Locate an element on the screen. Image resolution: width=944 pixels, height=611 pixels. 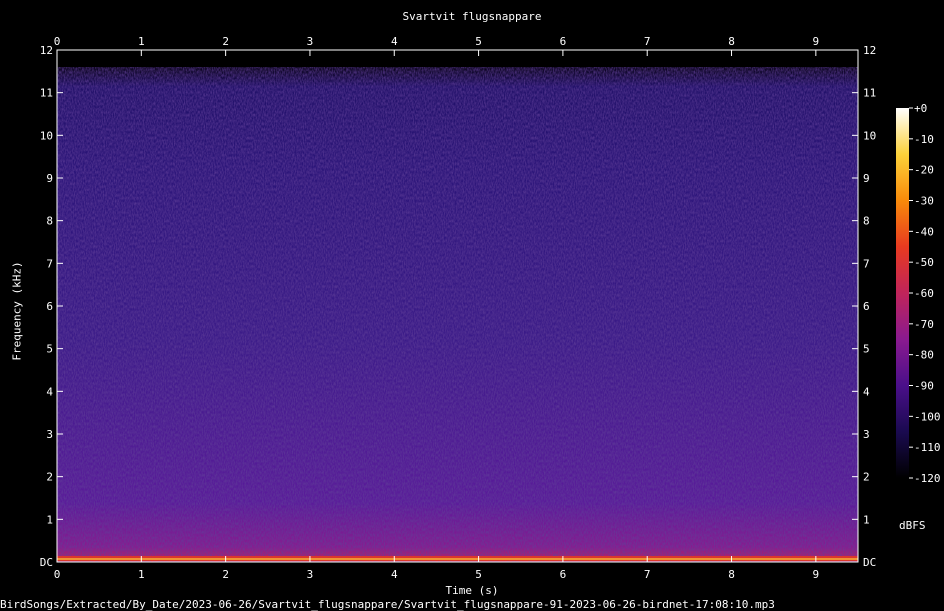
y-tick-label-right: 11 is located at coordinates (869, 93).